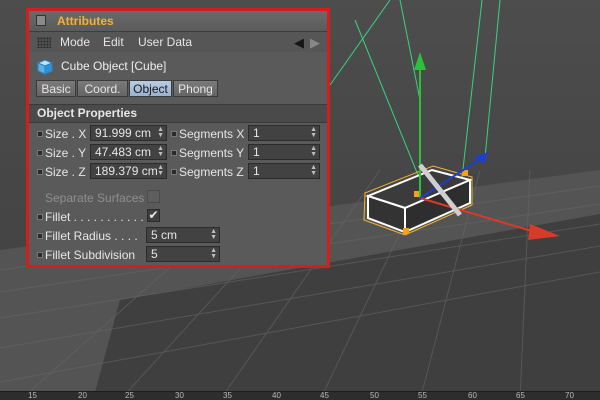 The image size is (600, 400). What do you see at coordinates (211, 172) in the screenshot?
I see `segments-z-label: Segments Z` at bounding box center [211, 172].